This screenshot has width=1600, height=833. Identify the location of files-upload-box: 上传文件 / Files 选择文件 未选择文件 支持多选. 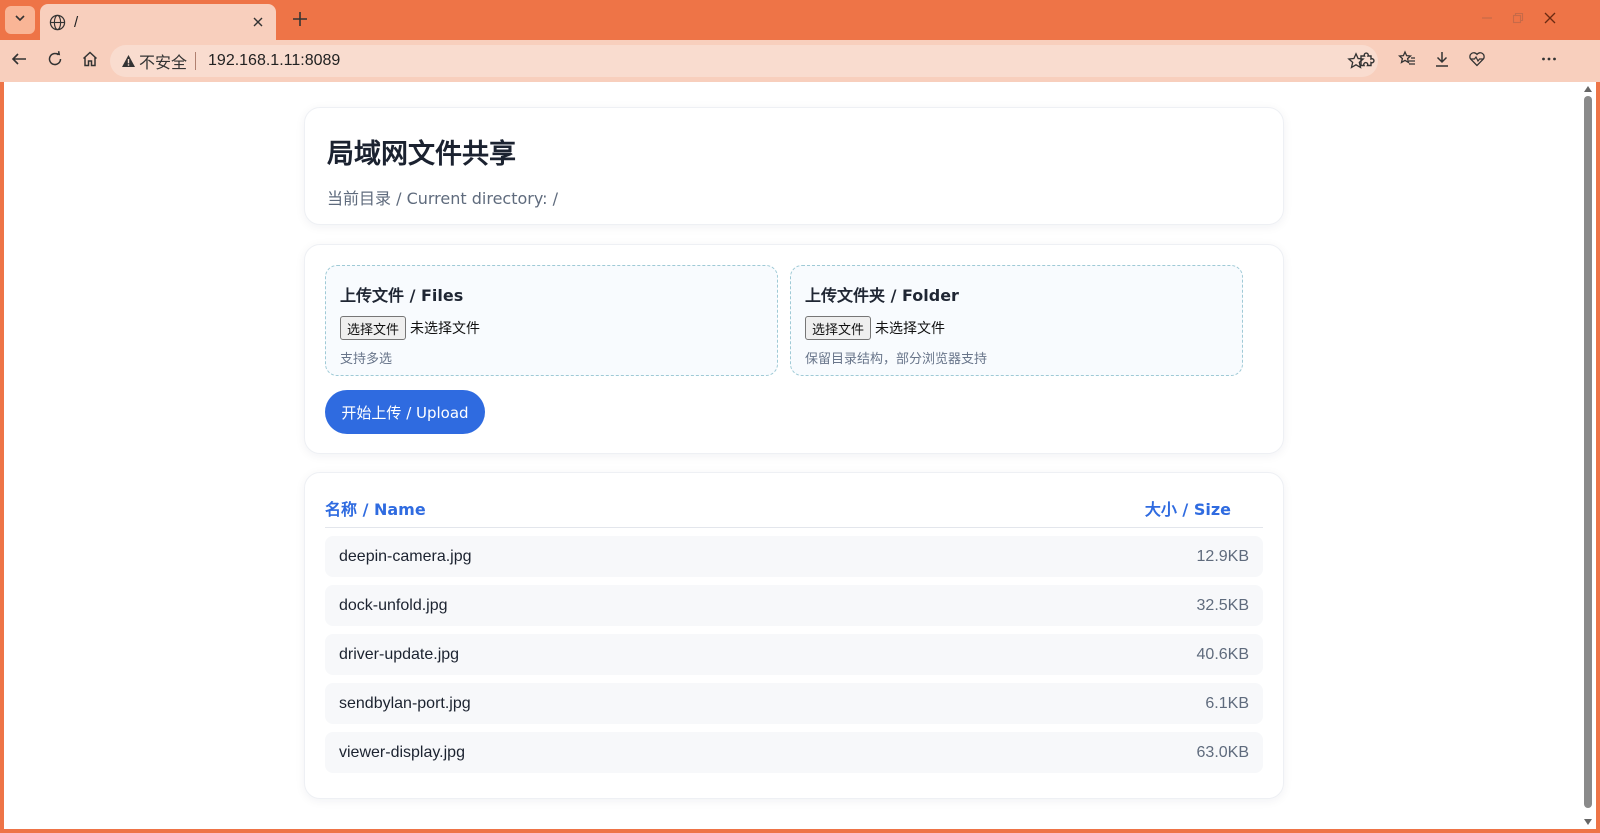
(551, 320).